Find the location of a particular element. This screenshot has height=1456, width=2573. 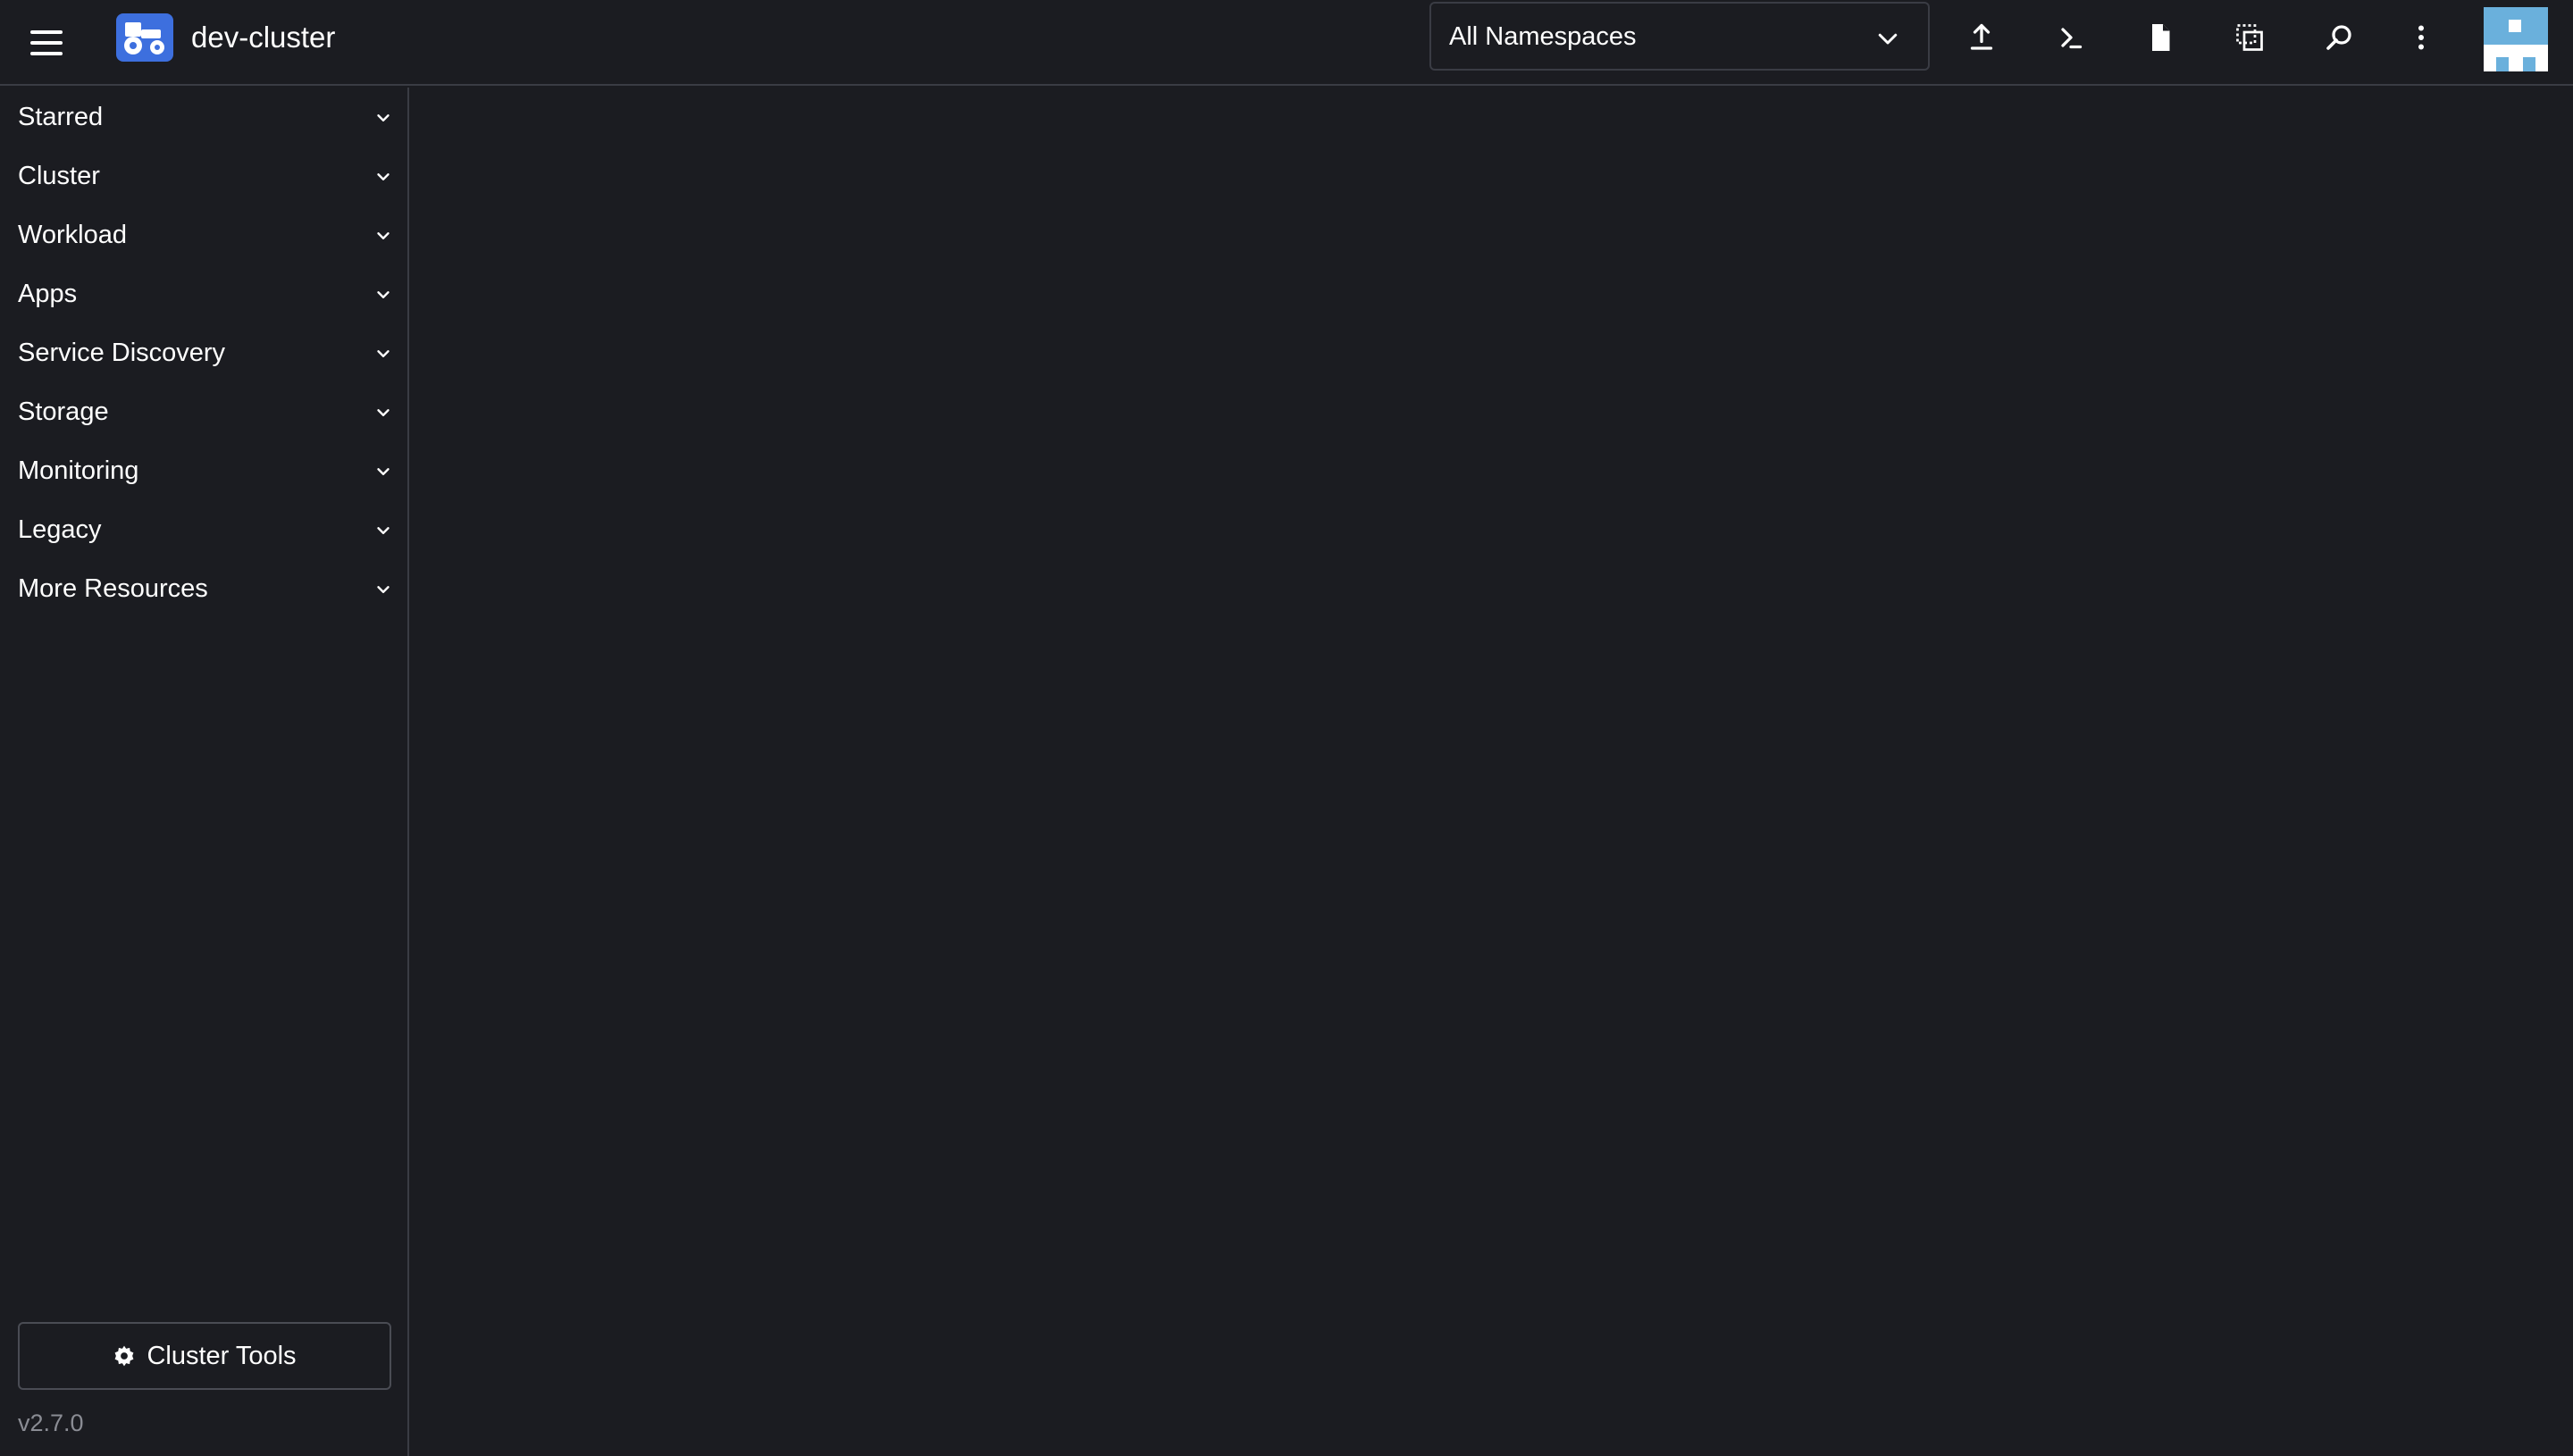

gear-icon is located at coordinates (124, 1356).